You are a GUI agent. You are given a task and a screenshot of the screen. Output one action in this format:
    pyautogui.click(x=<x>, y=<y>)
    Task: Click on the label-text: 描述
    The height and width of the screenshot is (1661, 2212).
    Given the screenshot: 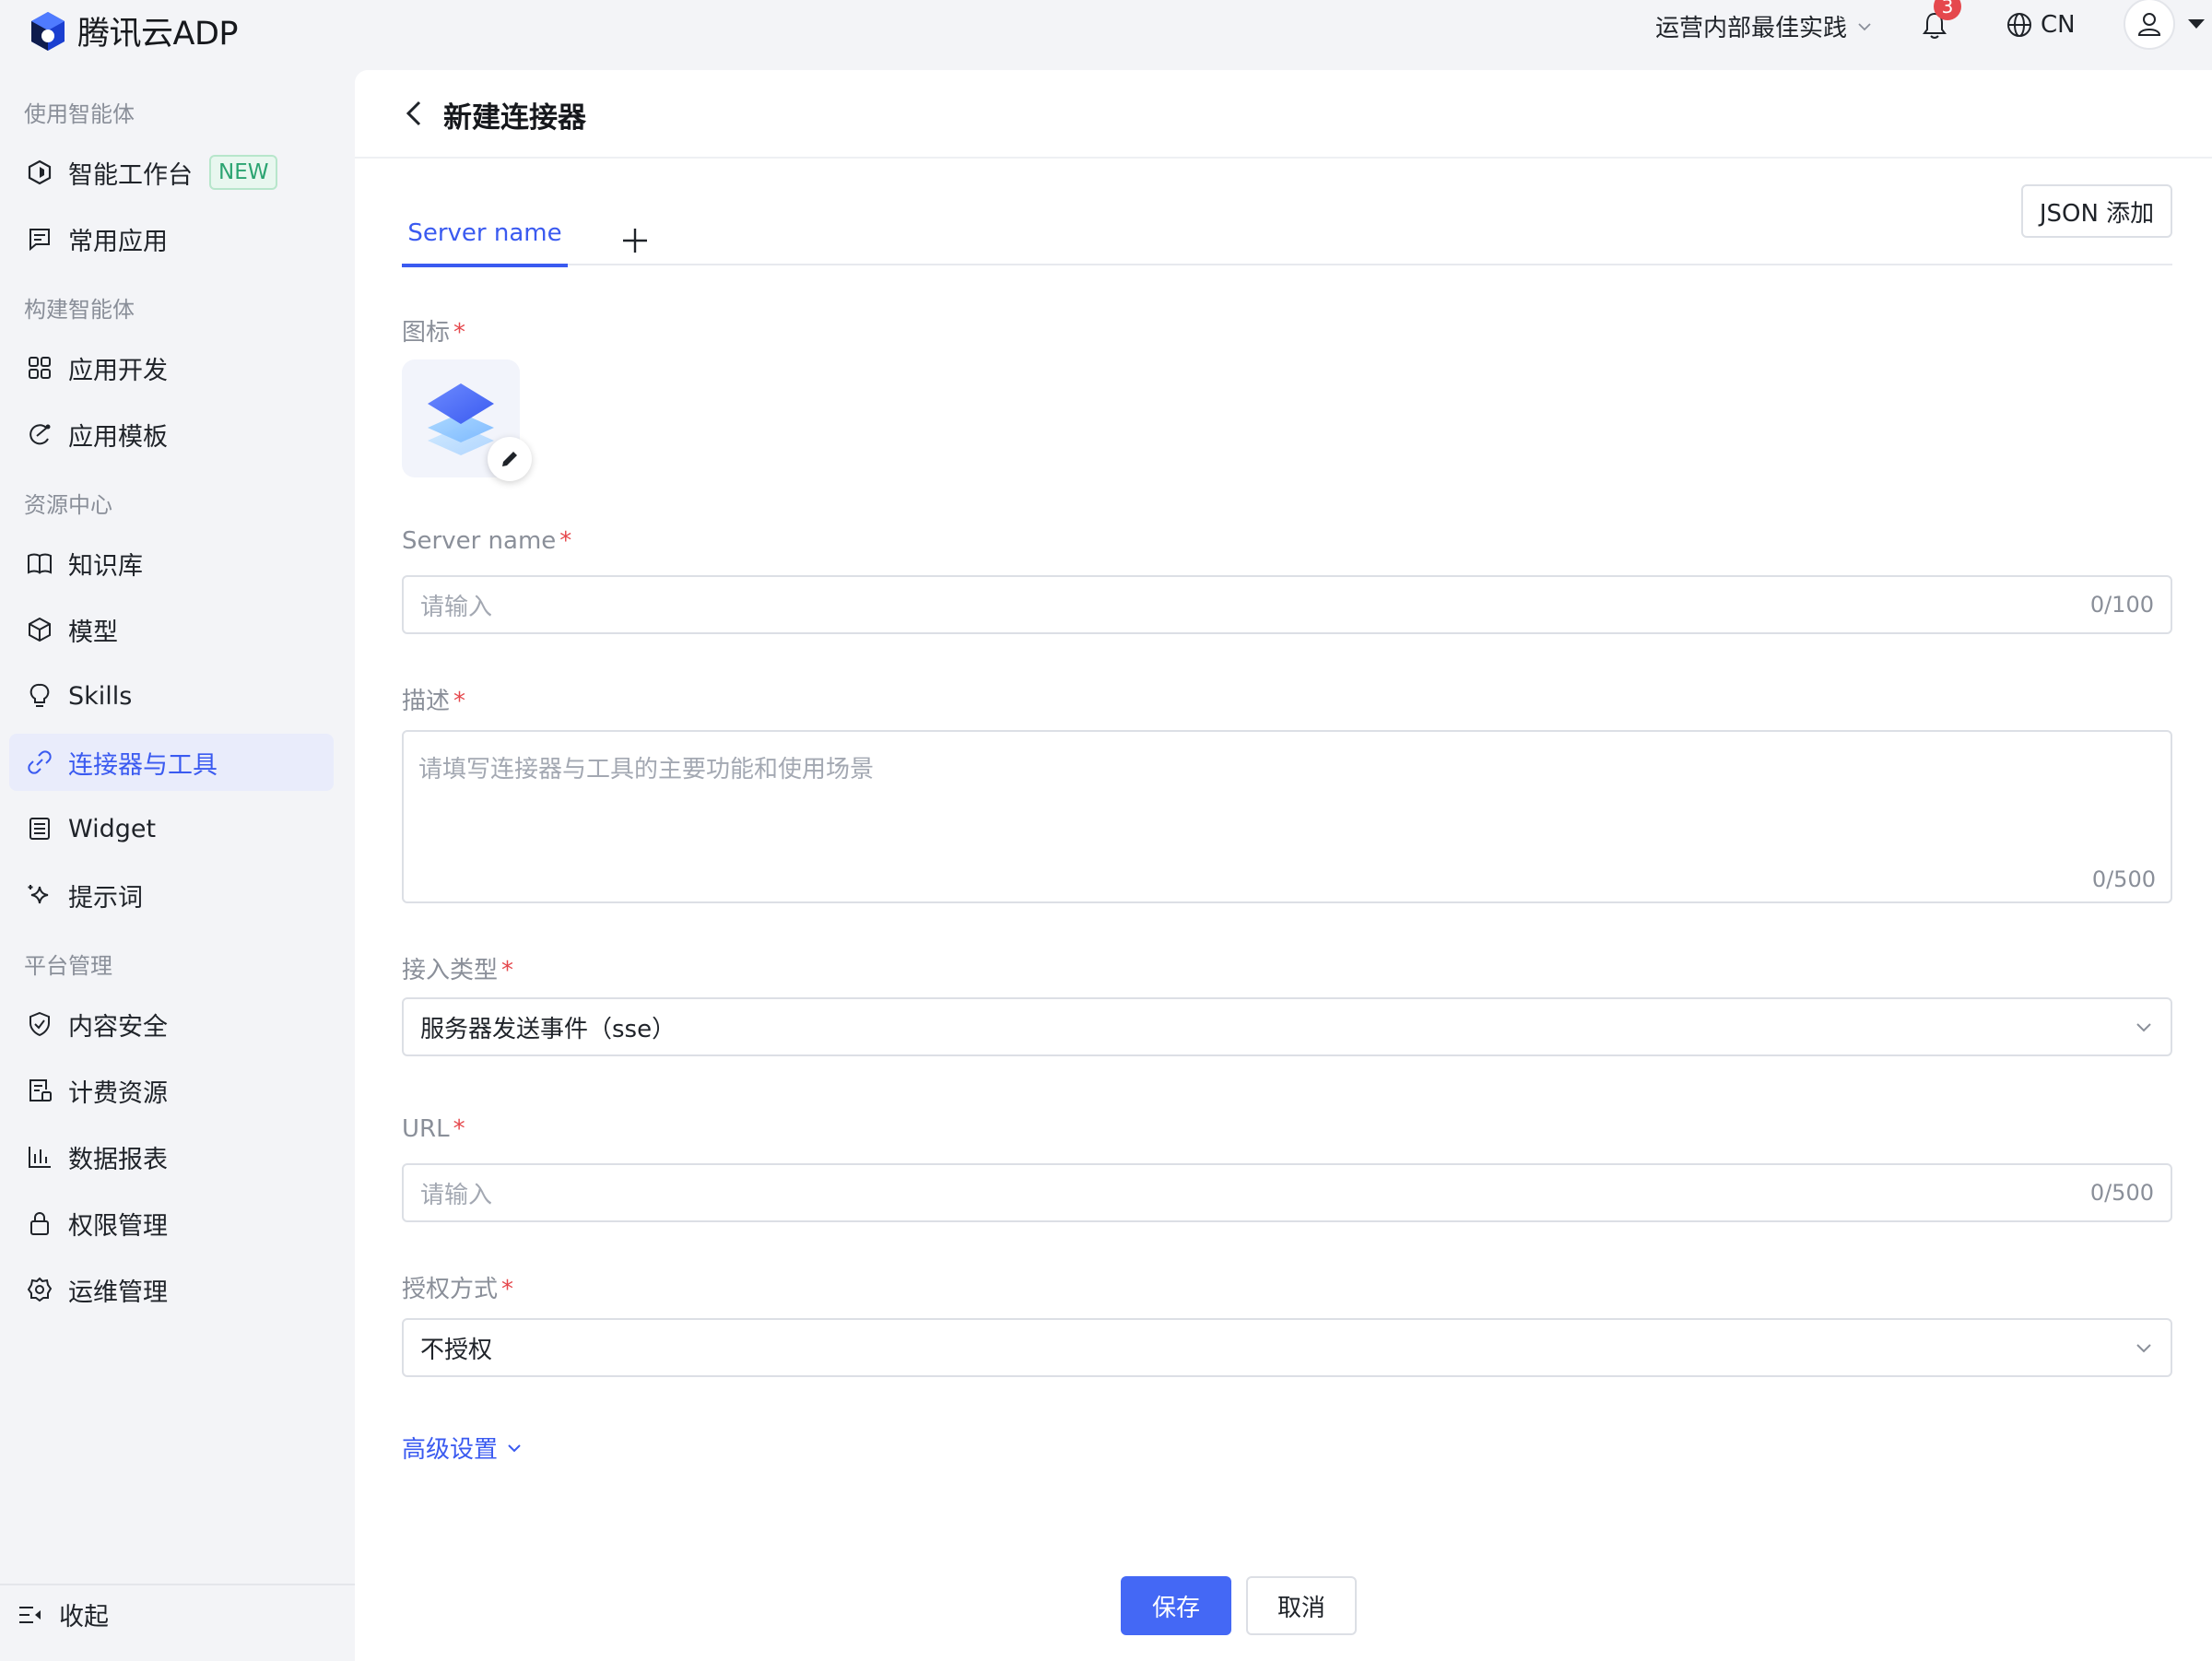 What is the action you would take?
    pyautogui.click(x=426, y=701)
    